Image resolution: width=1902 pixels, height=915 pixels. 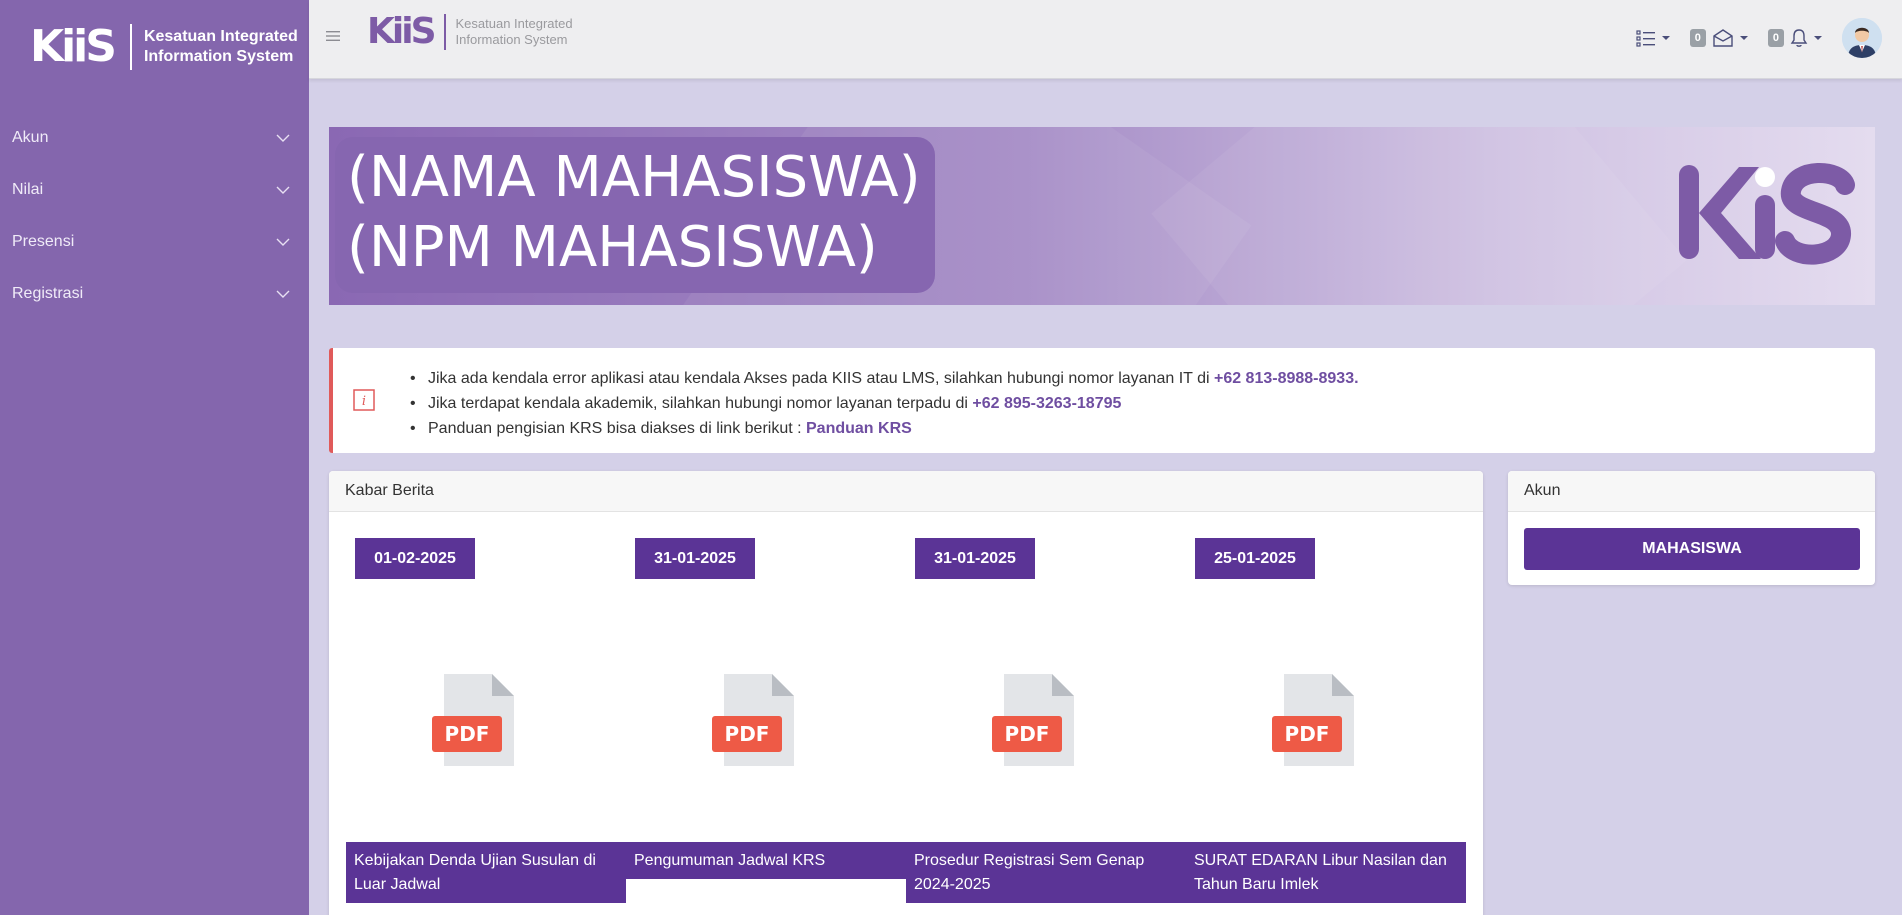 I want to click on krs-guide-link: Panduan KRS, so click(x=859, y=428).